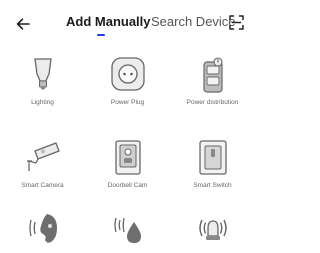  I want to click on device-item-alarm-siren, so click(212, 230).